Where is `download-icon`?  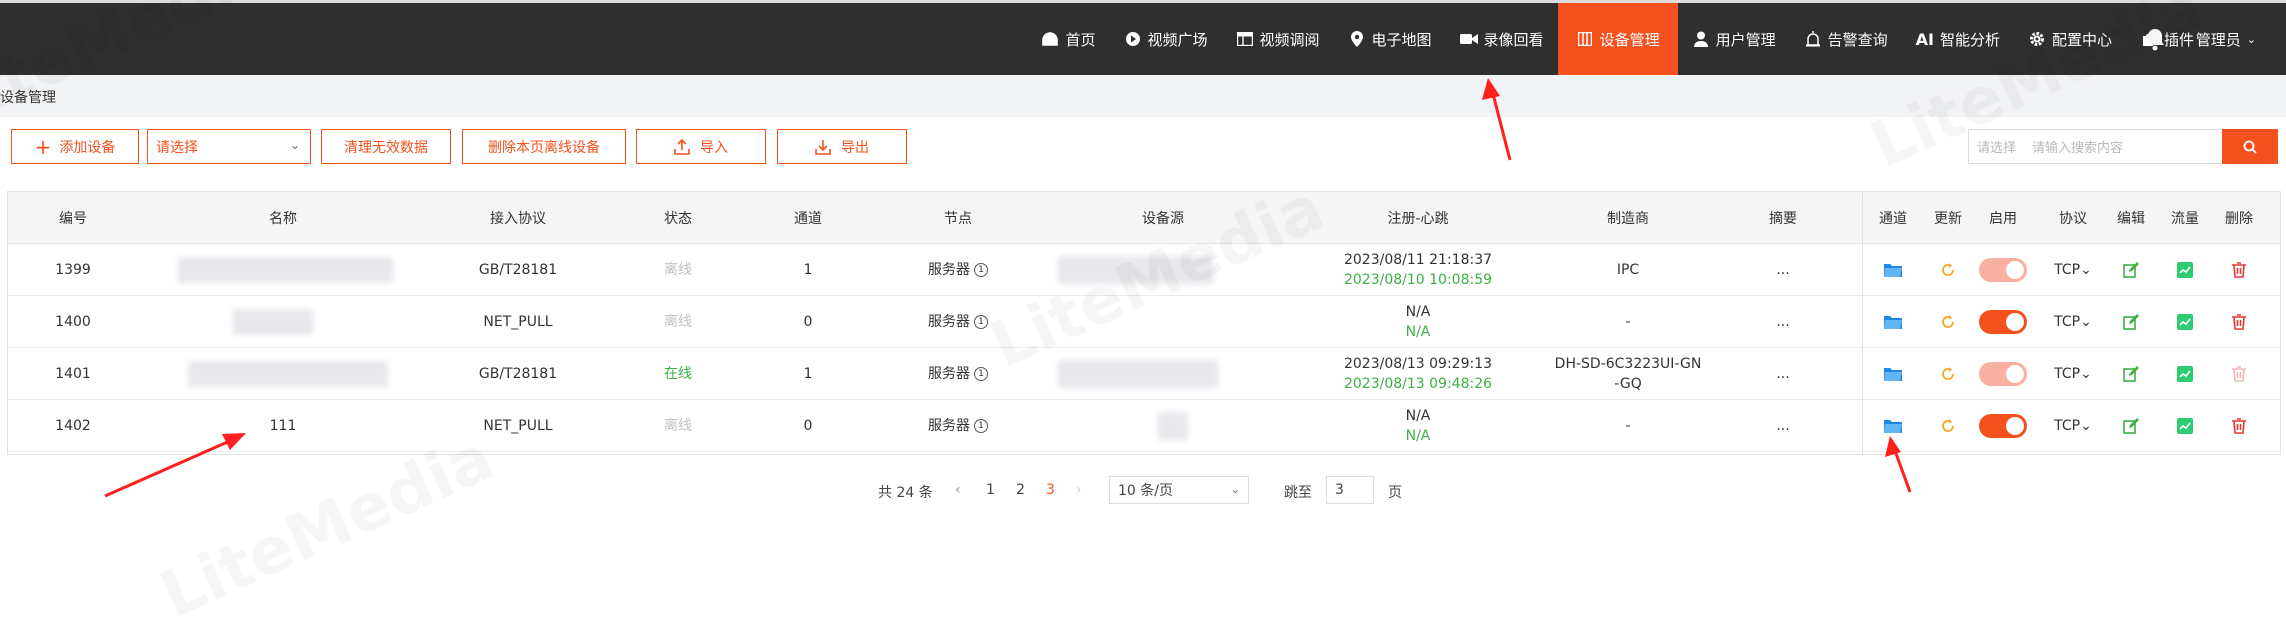
download-icon is located at coordinates (823, 147).